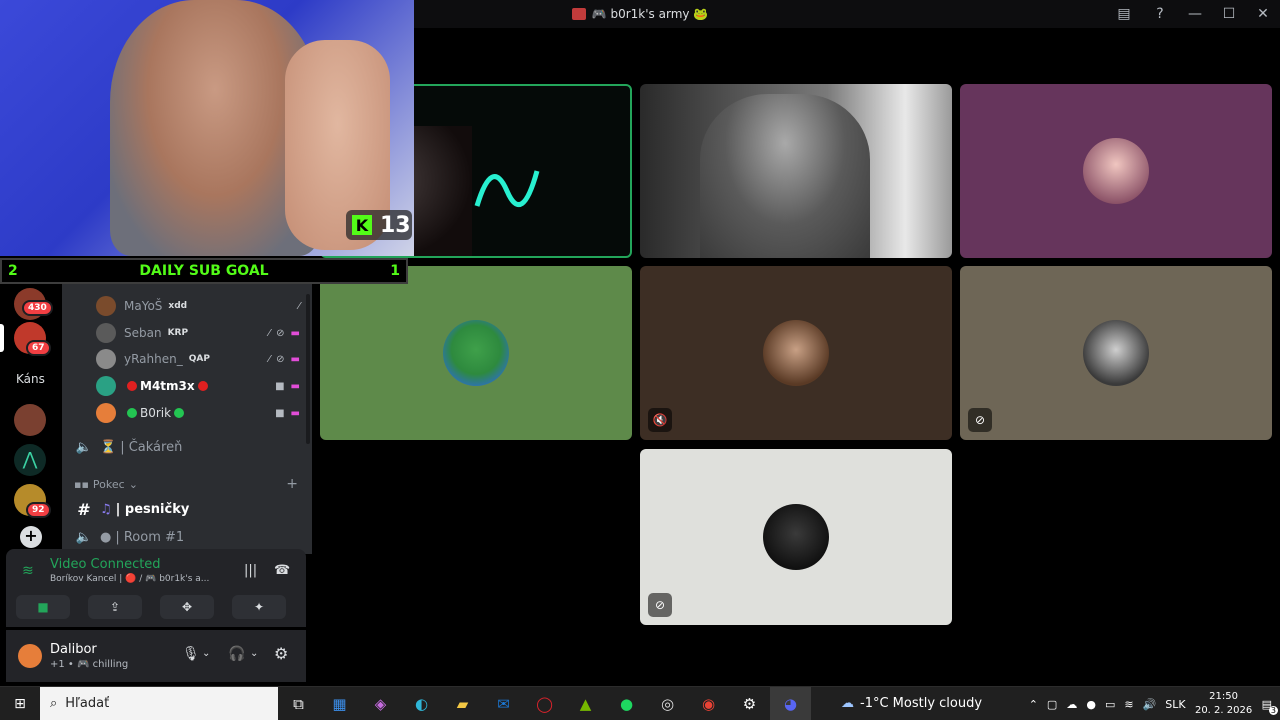  I want to click on voice-user: yRahhen_ QAP ⁄ ⊘ ▬, so click(201, 359).